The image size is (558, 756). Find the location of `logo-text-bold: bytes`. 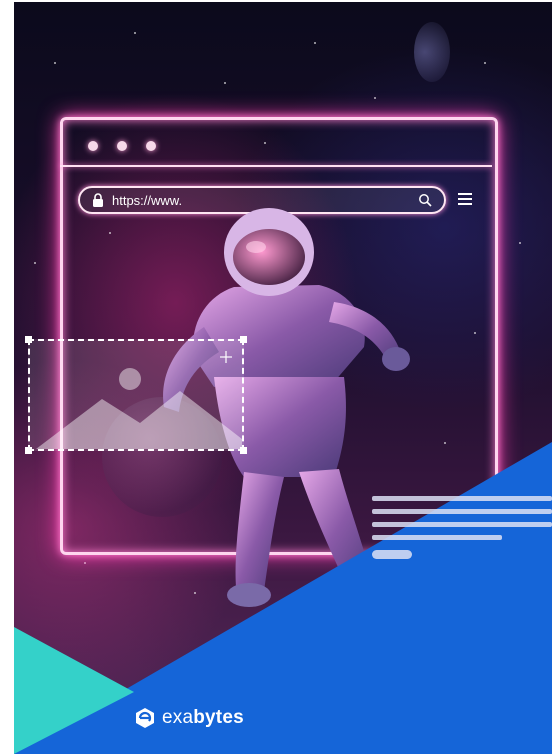

logo-text-bold: bytes is located at coordinates (218, 717).